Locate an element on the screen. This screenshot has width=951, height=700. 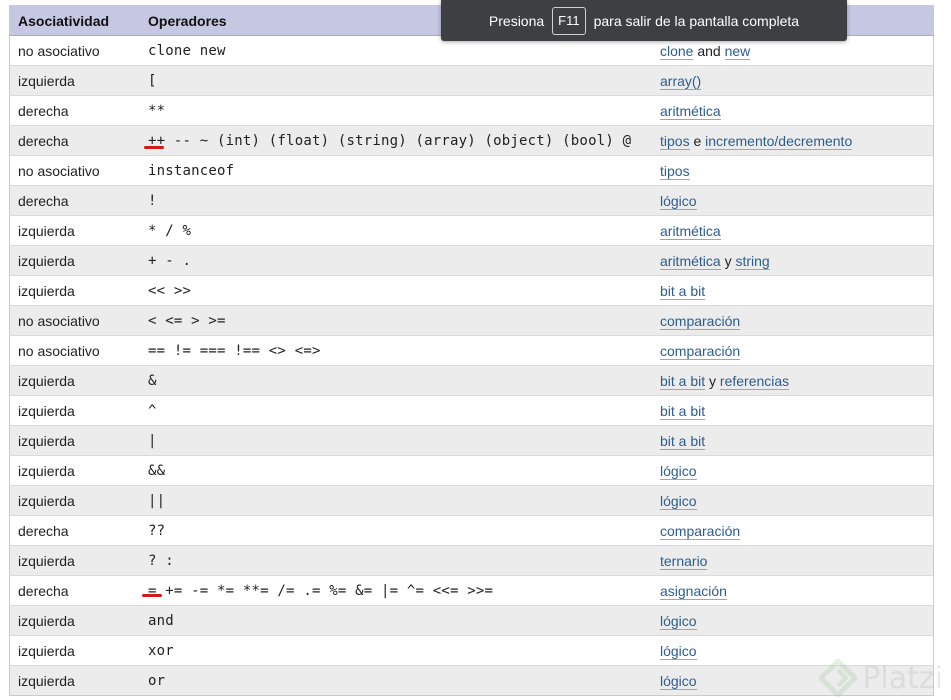
banner-suffix: para salir de la pantalla completa is located at coordinates (696, 20).